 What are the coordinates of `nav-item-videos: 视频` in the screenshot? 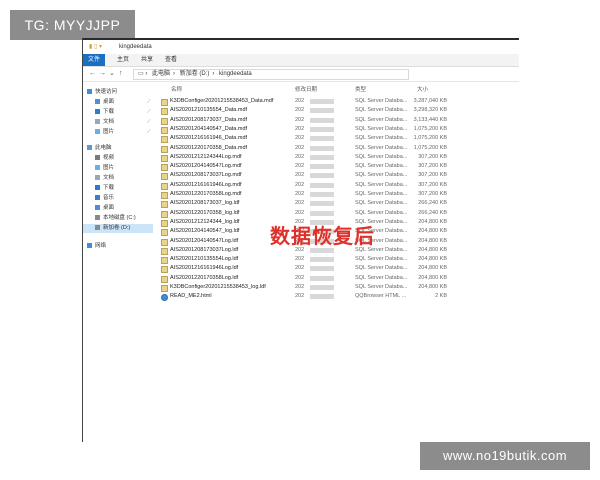 It's located at (104, 158).